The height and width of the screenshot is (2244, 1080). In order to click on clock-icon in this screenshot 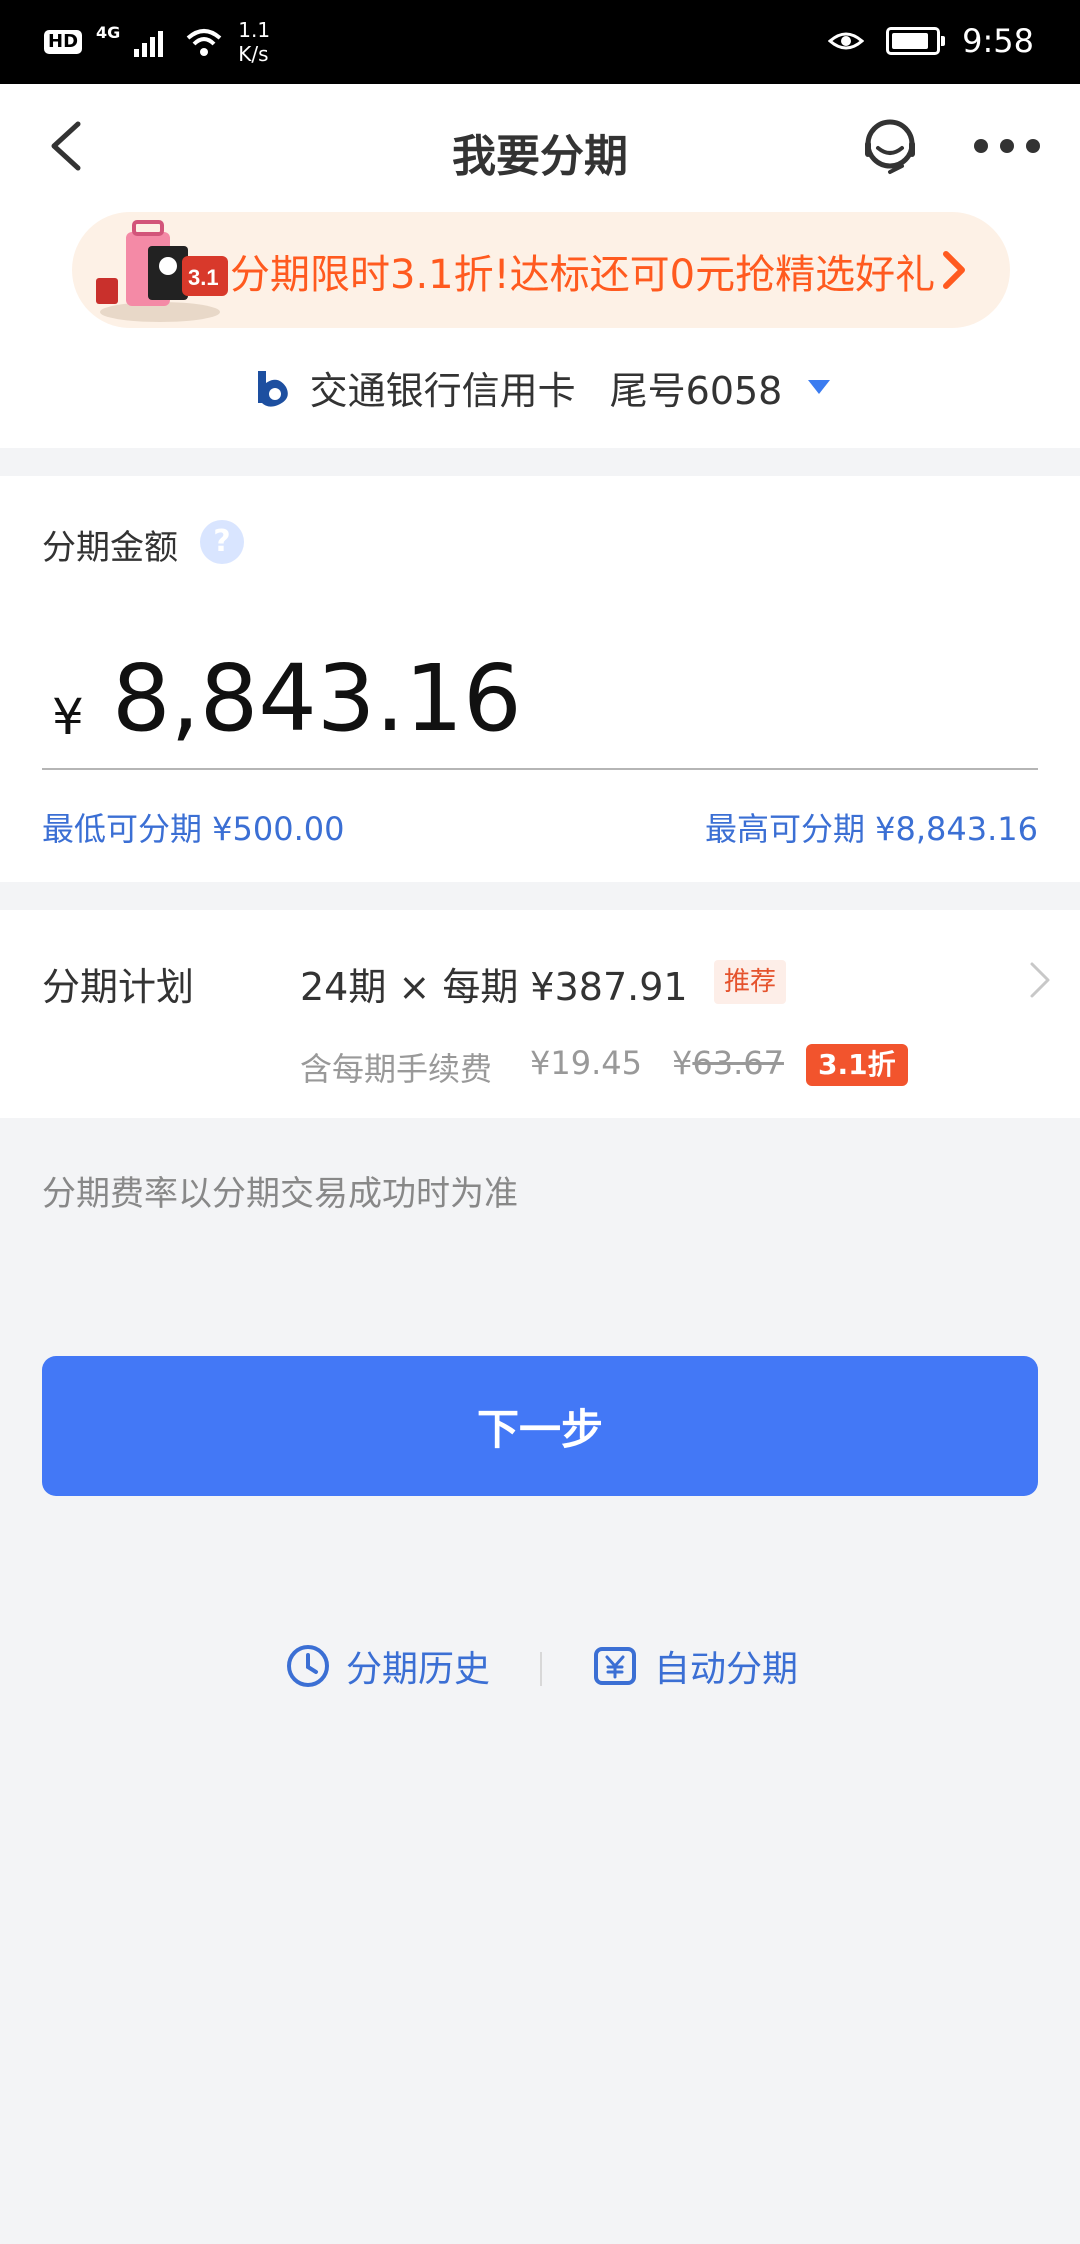, I will do `click(308, 1666)`.